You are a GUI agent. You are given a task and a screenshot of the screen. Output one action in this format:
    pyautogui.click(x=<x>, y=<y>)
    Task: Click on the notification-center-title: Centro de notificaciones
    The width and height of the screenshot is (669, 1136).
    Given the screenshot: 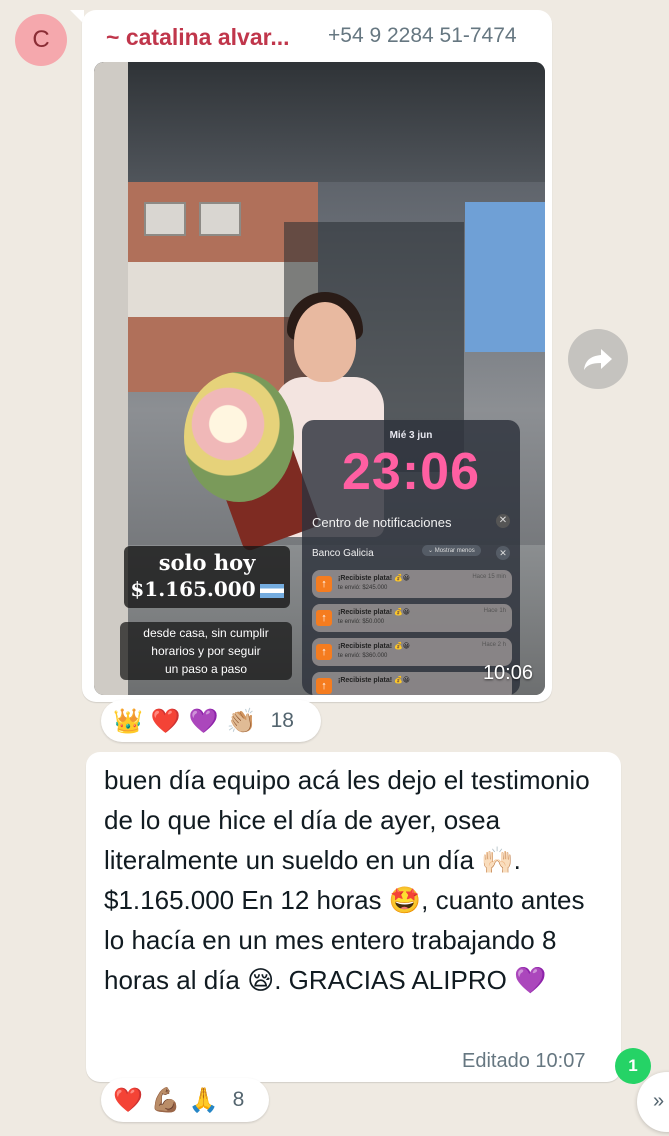 What is the action you would take?
    pyautogui.click(x=382, y=522)
    